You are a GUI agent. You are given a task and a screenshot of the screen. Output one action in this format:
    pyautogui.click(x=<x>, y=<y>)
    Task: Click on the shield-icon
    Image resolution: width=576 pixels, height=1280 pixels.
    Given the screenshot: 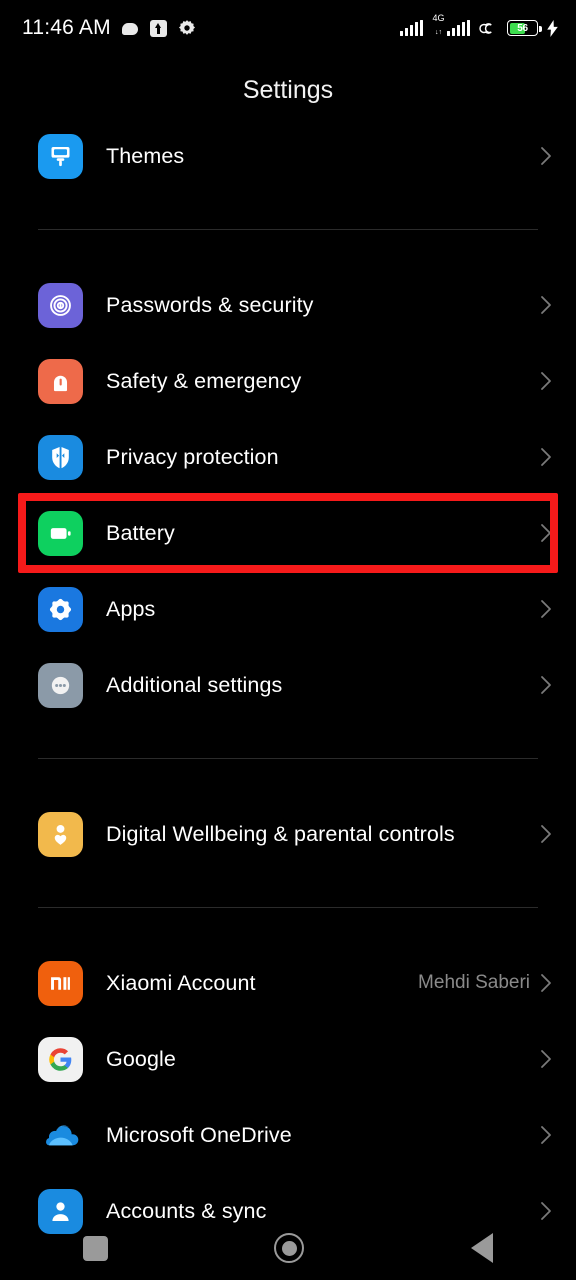 What is the action you would take?
    pyautogui.click(x=60, y=457)
    